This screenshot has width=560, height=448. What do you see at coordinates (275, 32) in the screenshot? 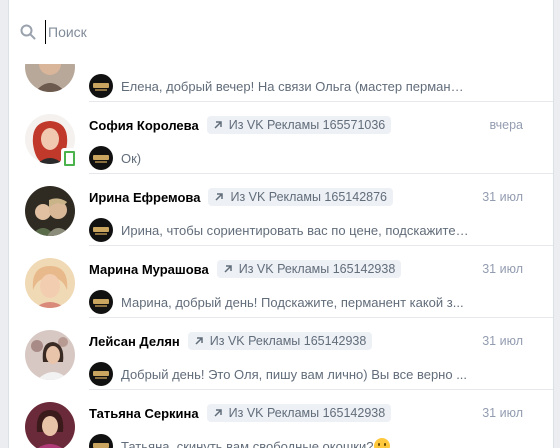
I see `search-input` at bounding box center [275, 32].